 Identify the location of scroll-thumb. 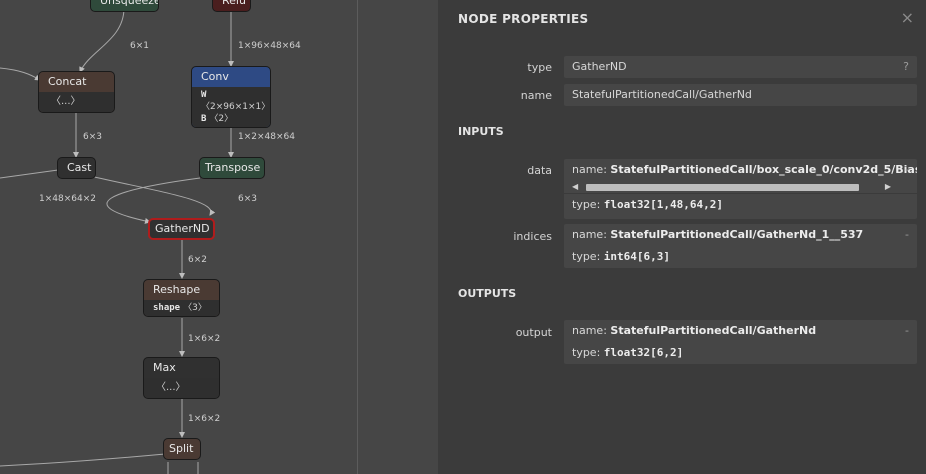
(722, 187).